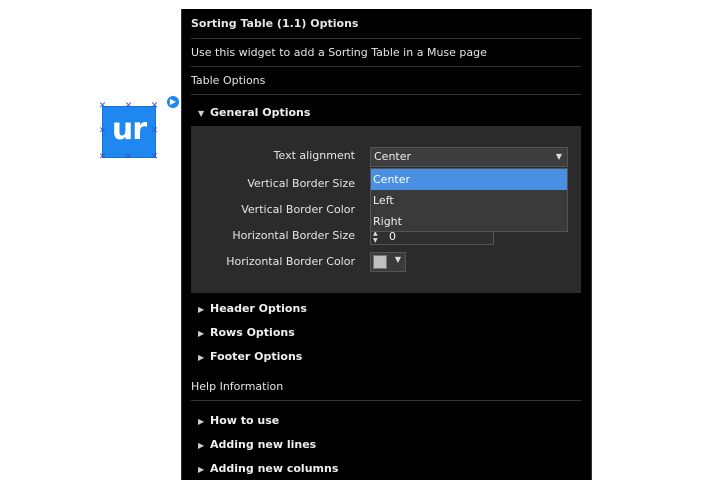 The width and height of the screenshot is (720, 480). I want to click on dropdown-option-left: Left, so click(469, 200).